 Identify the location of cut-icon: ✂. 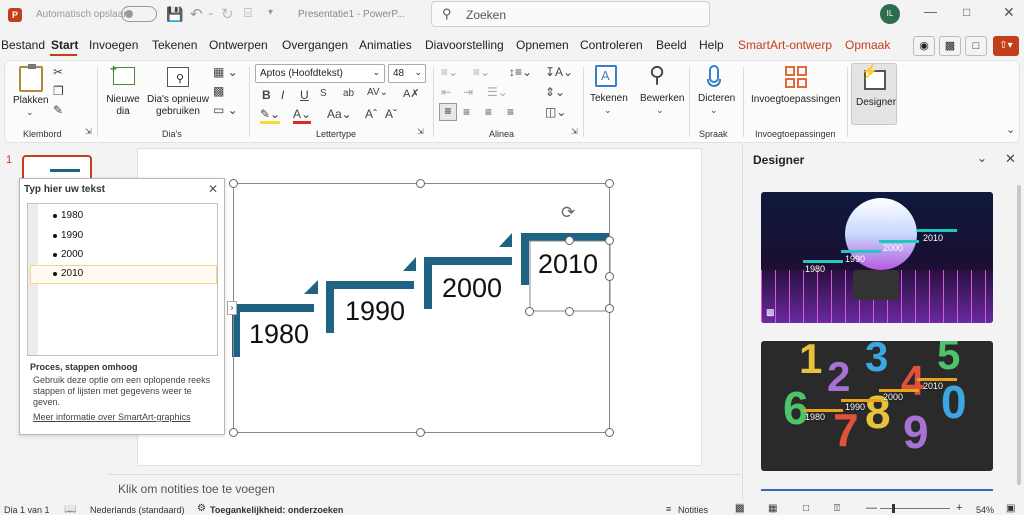
(58, 72).